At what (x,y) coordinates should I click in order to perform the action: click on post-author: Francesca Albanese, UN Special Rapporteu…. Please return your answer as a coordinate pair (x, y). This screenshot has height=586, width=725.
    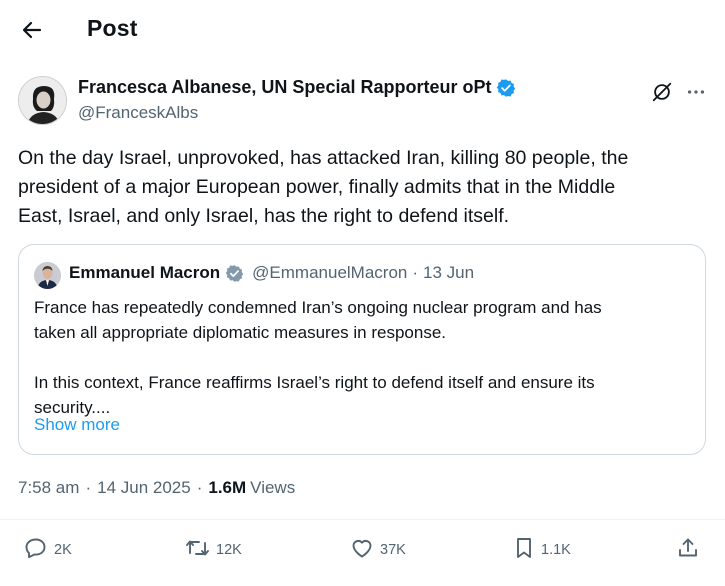
    Looking at the image, I should click on (363, 100).